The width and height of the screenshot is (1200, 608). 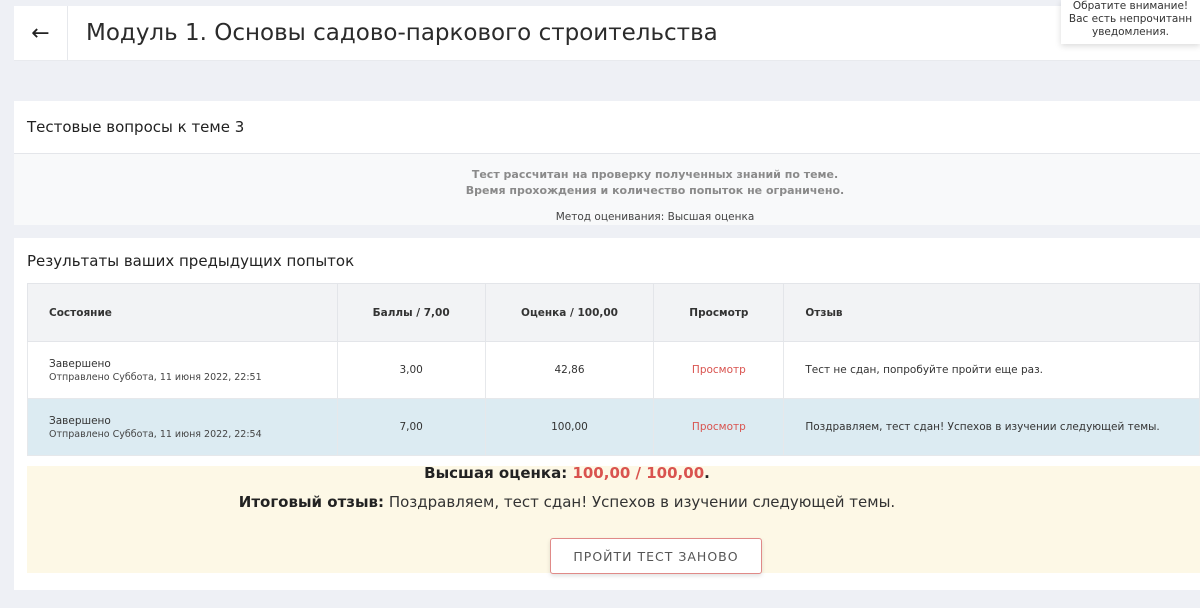 I want to click on test-section-title: Тестовые вопросы к теме 3, so click(x=136, y=127).